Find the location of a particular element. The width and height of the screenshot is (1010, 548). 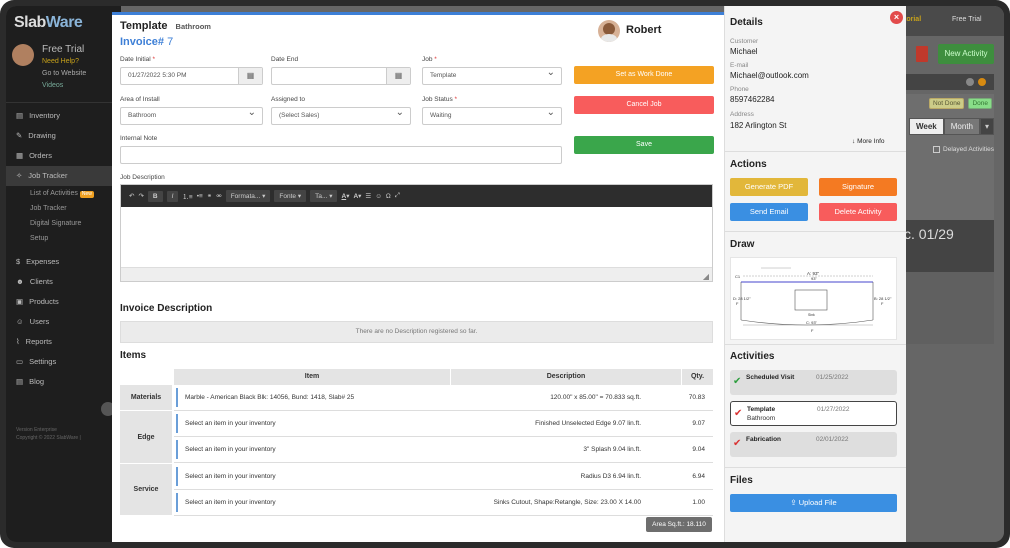

pdf-icon is located at coordinates (922, 54).